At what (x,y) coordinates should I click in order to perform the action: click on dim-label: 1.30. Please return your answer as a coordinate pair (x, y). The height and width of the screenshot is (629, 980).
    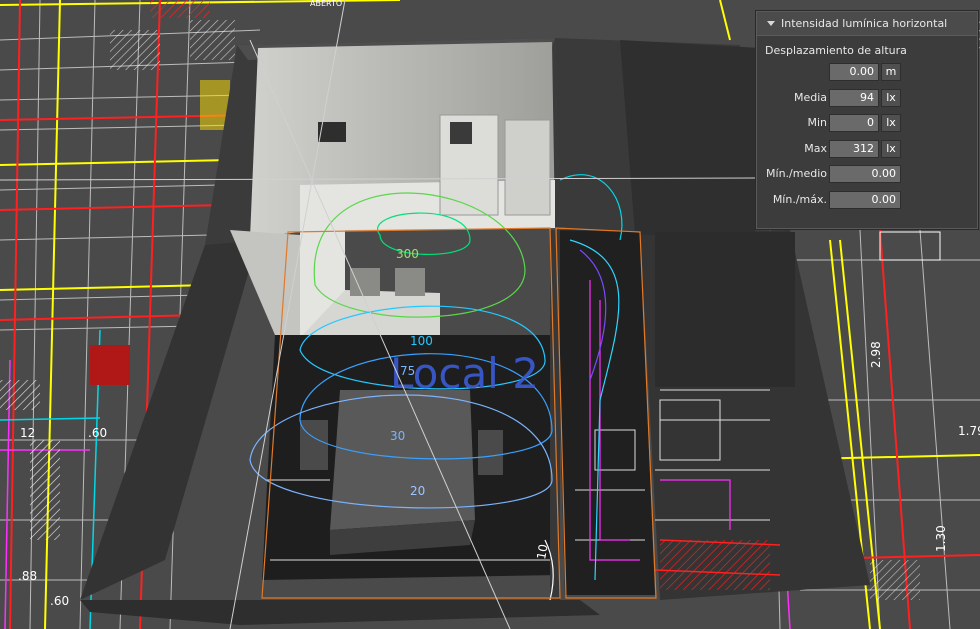
    Looking at the image, I should click on (941, 538).